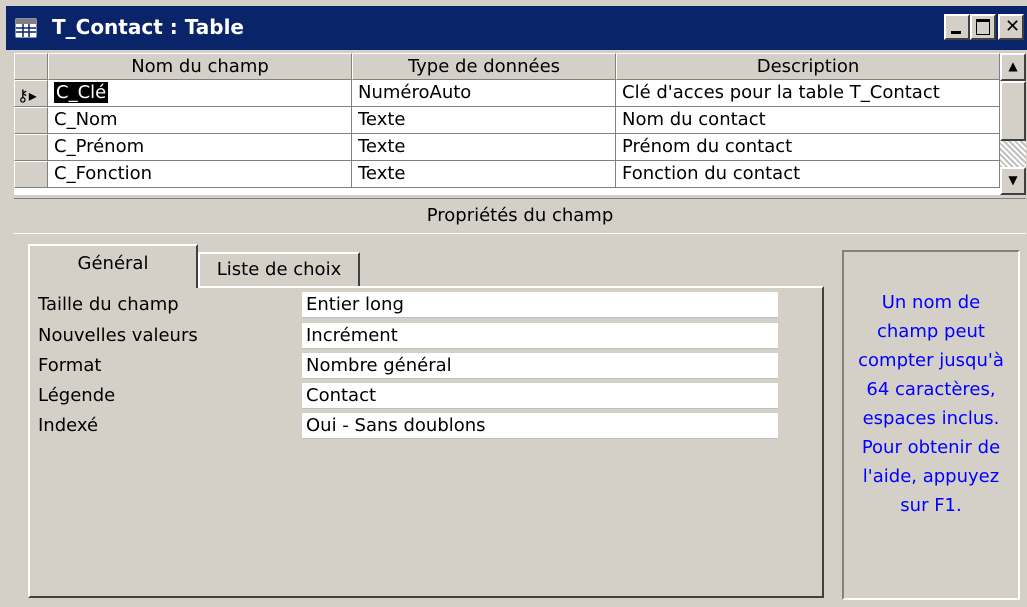  I want to click on row-selector: ⚷▸, so click(31, 93).